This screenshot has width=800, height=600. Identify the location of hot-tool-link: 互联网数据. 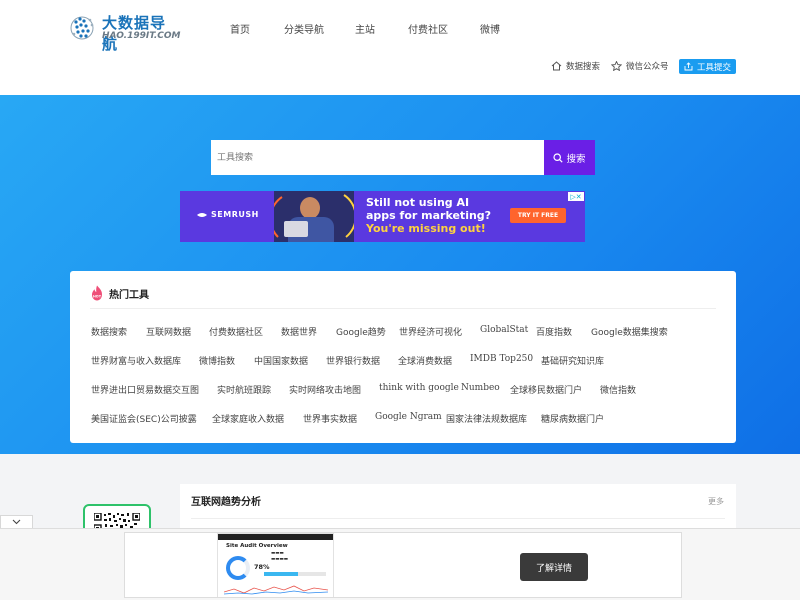
(168, 331).